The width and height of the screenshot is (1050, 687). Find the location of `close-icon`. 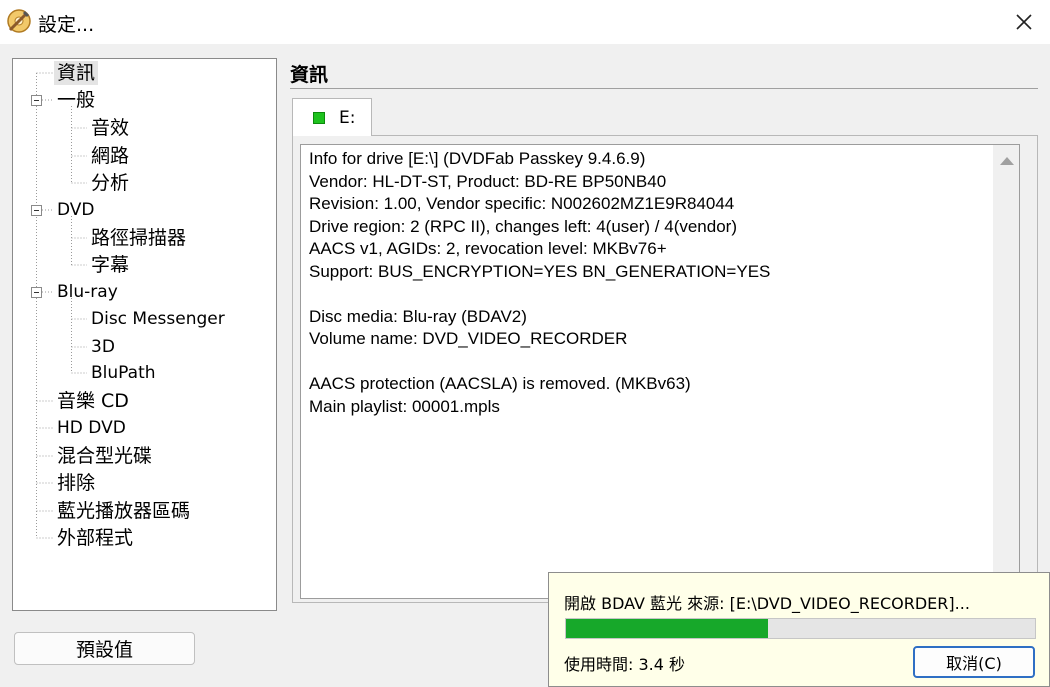

close-icon is located at coordinates (1024, 22).